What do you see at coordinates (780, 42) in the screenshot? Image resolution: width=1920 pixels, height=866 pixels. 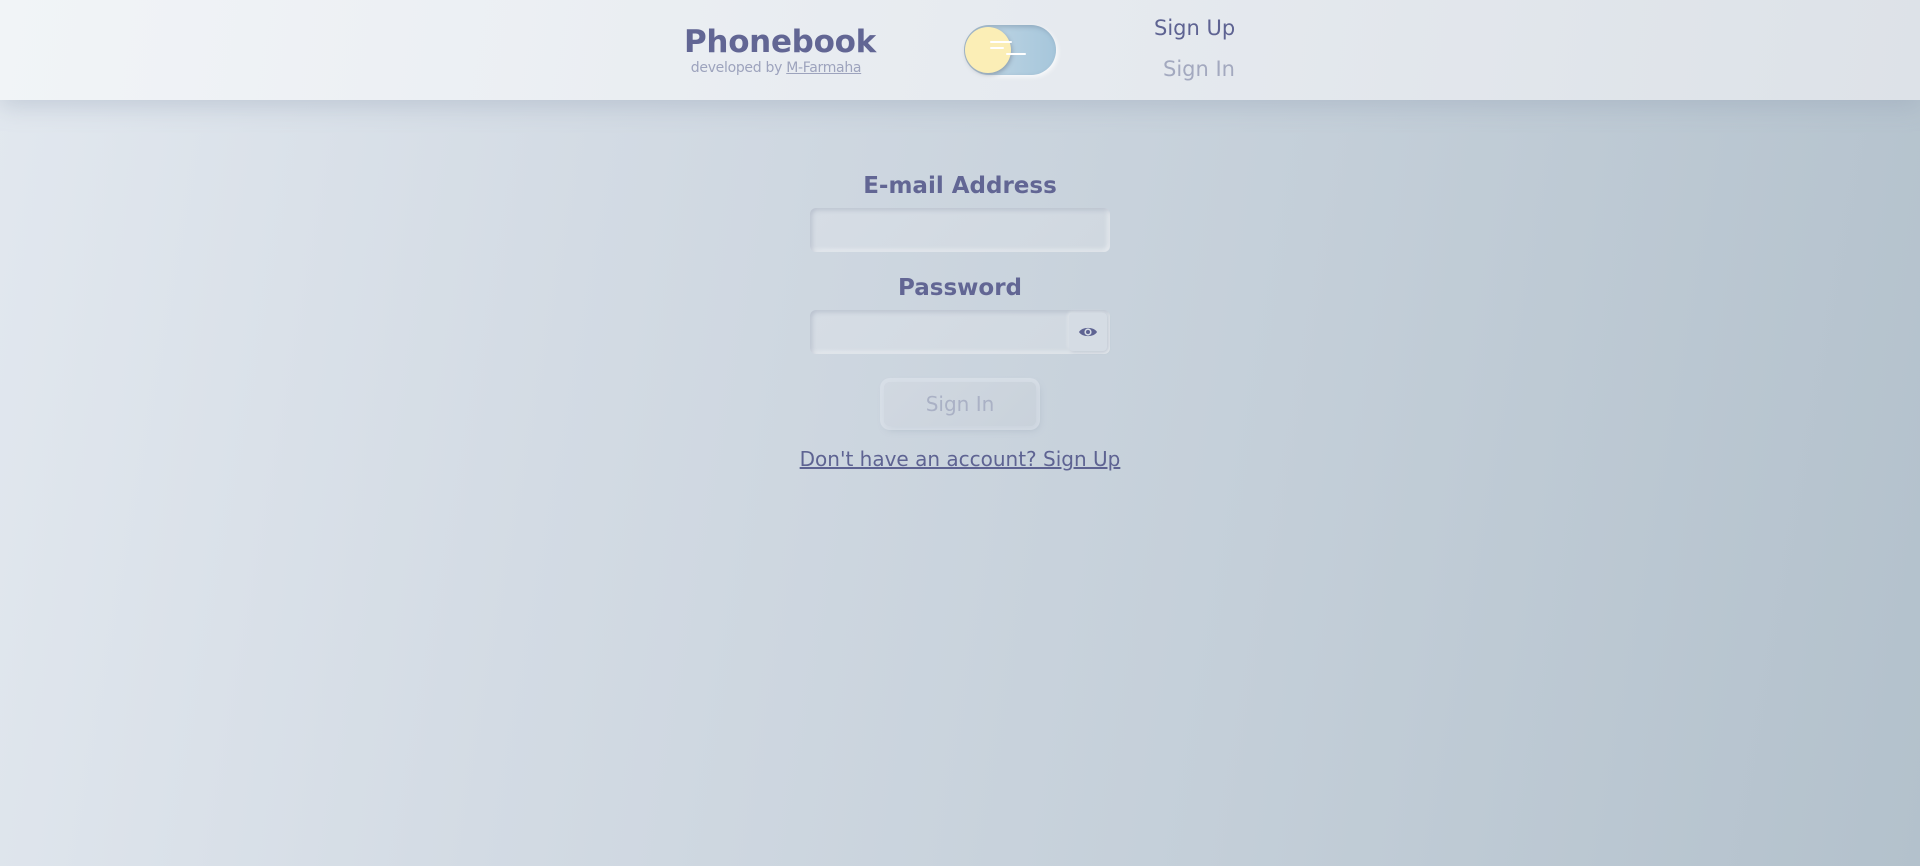 I see `logo-title: Phonebook` at bounding box center [780, 42].